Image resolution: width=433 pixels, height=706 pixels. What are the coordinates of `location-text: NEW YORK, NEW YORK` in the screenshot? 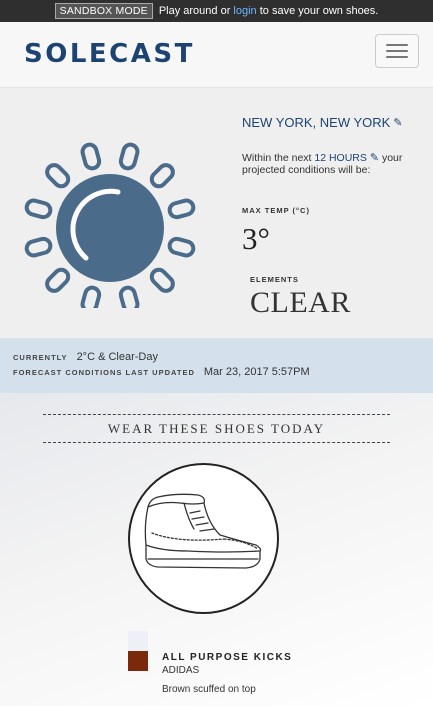 It's located at (316, 122).